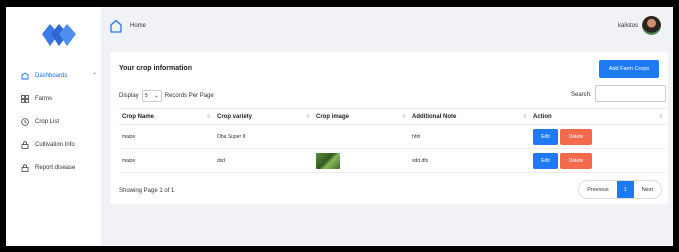 The image size is (679, 252). I want to click on crop-image-thumbnail, so click(328, 160).